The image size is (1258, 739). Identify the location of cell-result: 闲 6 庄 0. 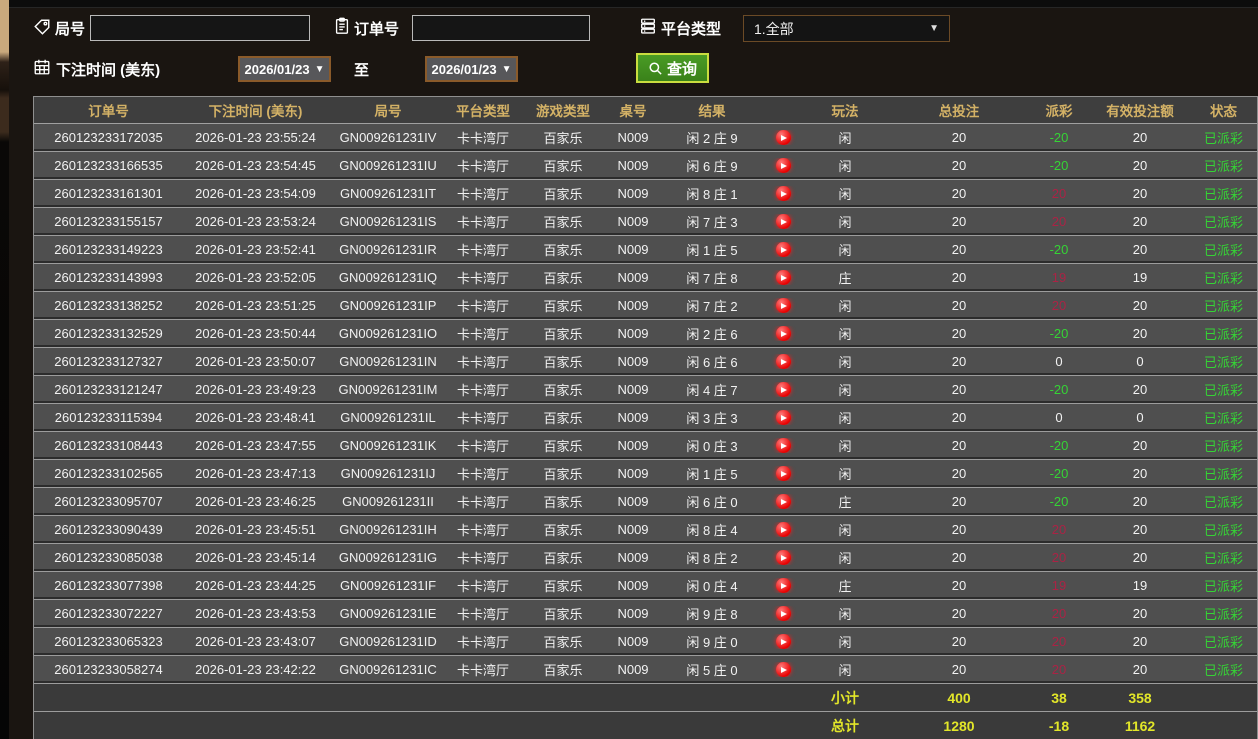
(712, 502).